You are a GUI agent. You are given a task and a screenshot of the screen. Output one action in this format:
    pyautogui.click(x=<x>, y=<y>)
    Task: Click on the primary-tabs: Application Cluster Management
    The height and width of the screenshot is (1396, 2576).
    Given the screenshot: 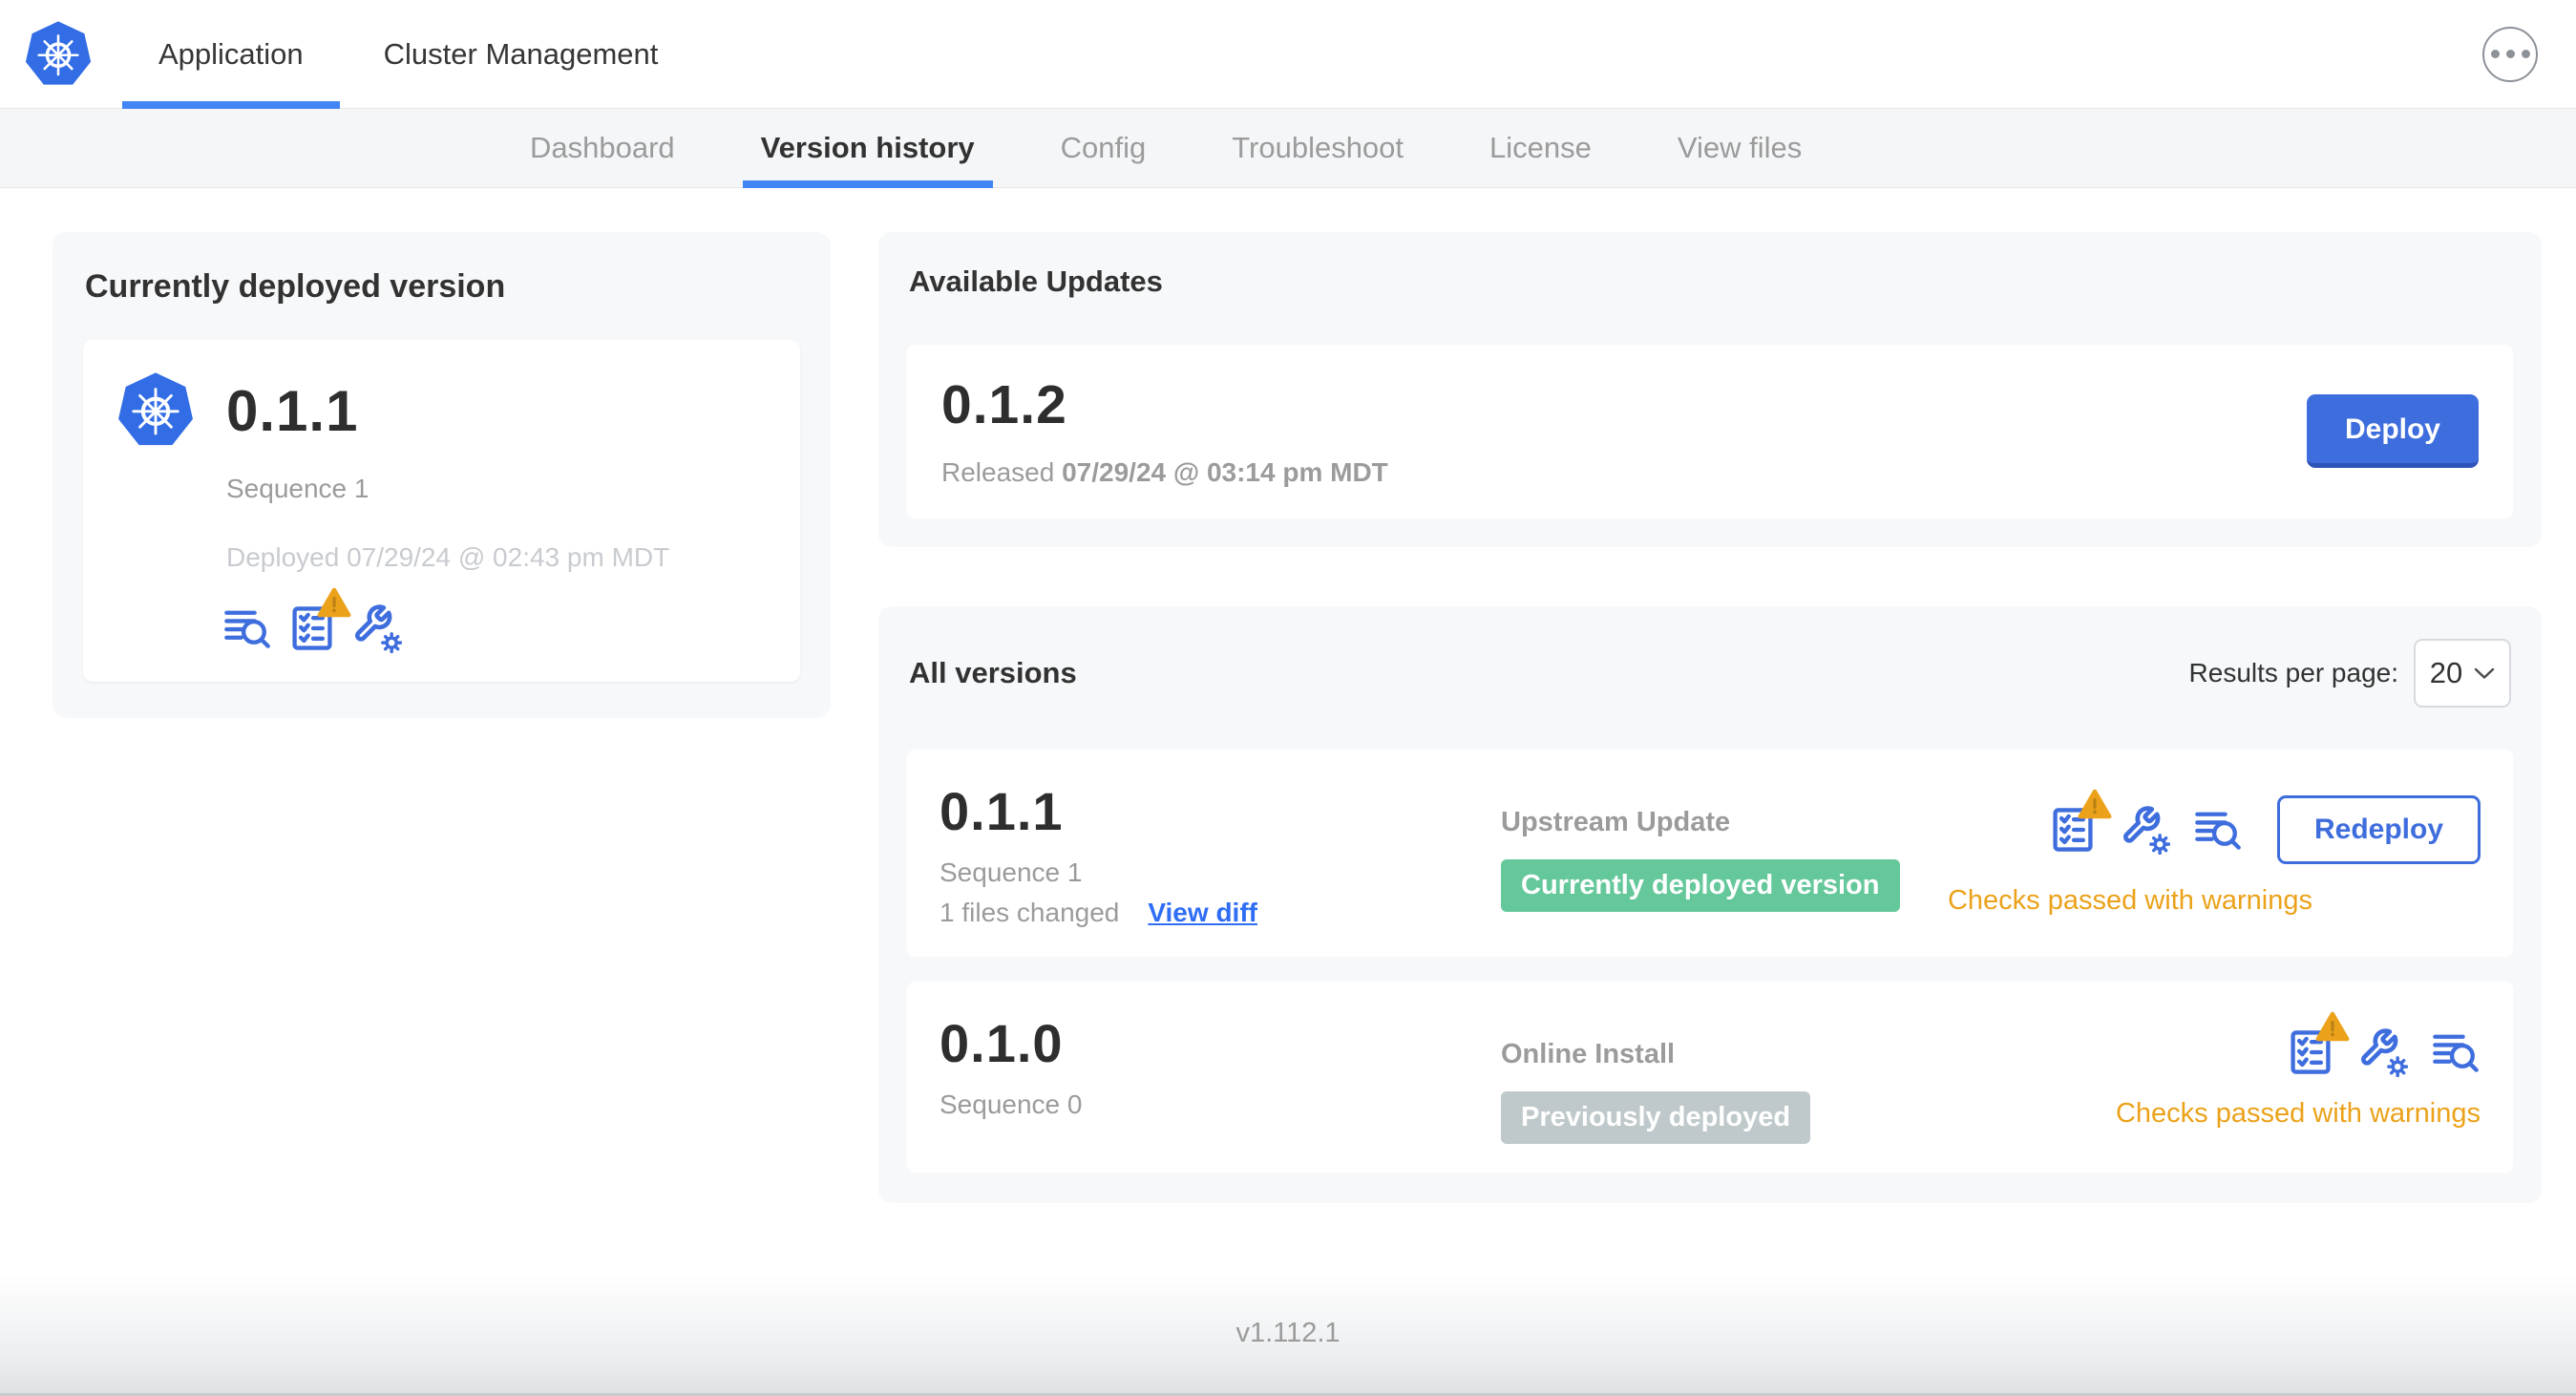 What is the action you would take?
    pyautogui.click(x=408, y=54)
    